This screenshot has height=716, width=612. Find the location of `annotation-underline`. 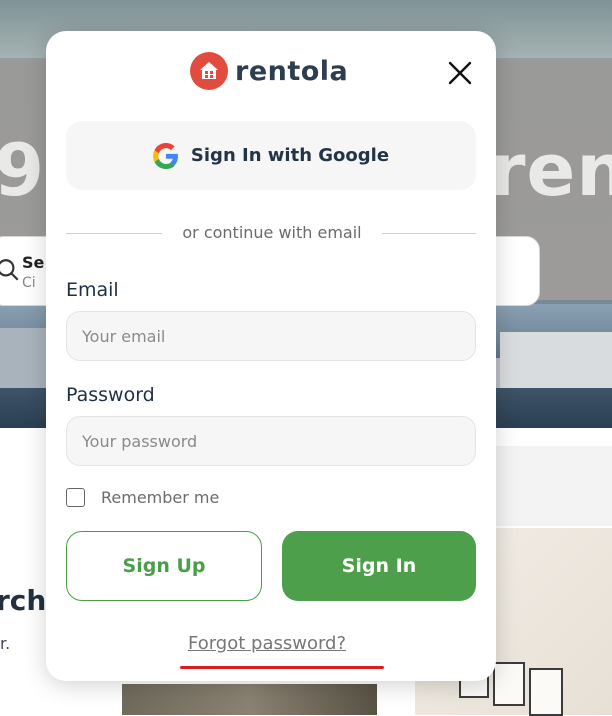

annotation-underline is located at coordinates (282, 667).